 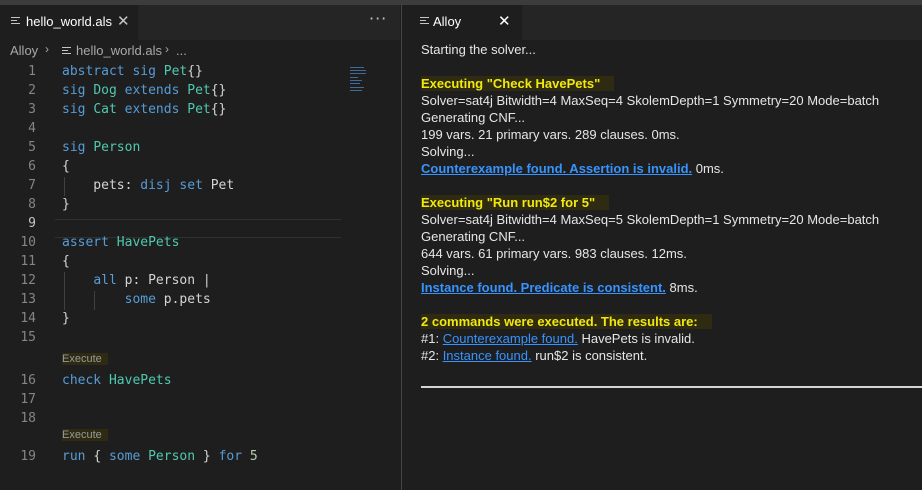 What do you see at coordinates (49, 166) in the screenshot?
I see `code-line: 6{` at bounding box center [49, 166].